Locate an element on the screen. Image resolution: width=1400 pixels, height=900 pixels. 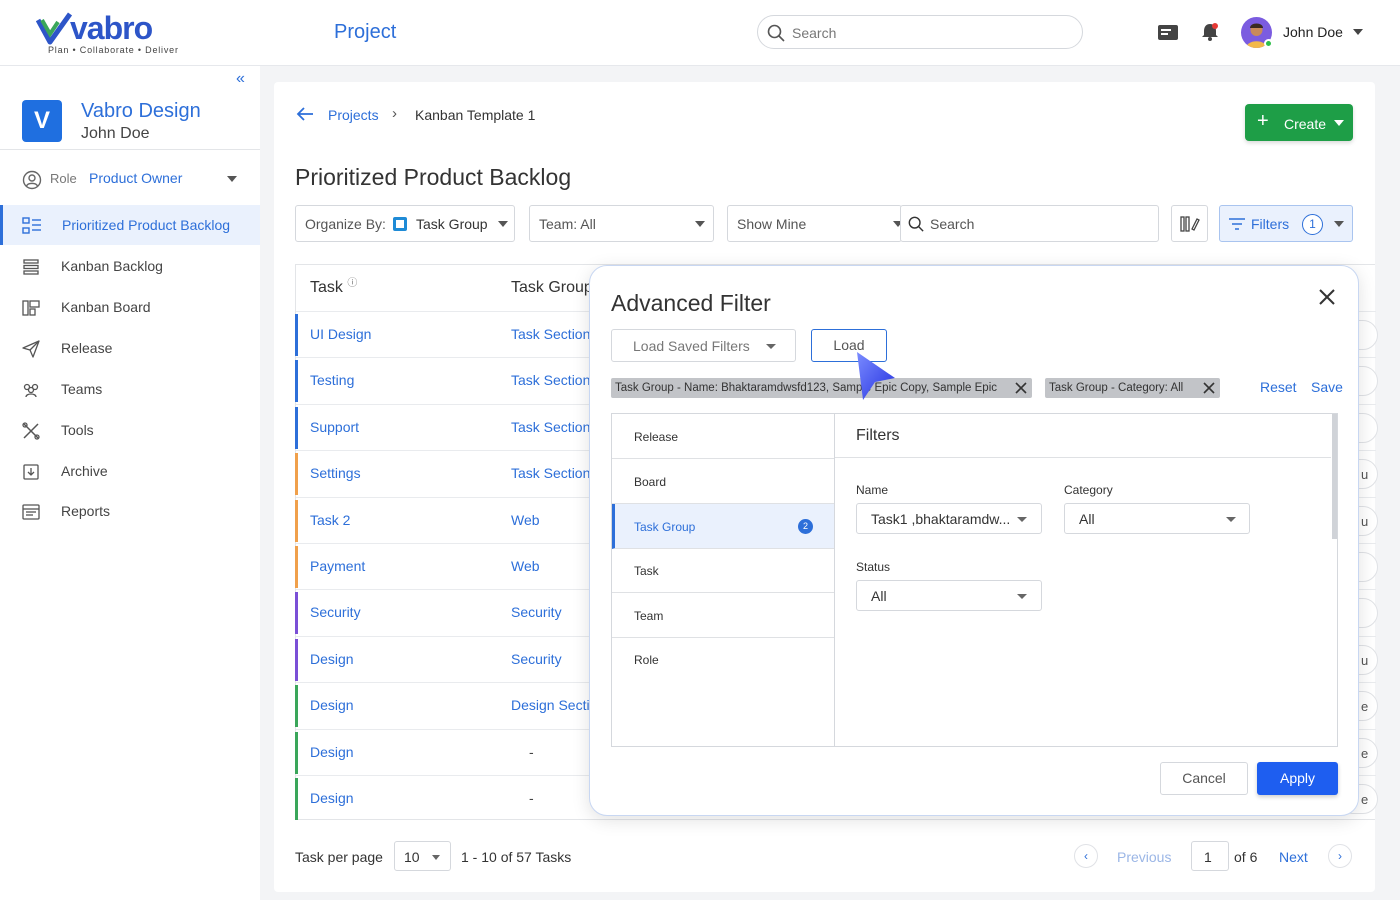
table-search-input: Search is located at coordinates (1029, 223).